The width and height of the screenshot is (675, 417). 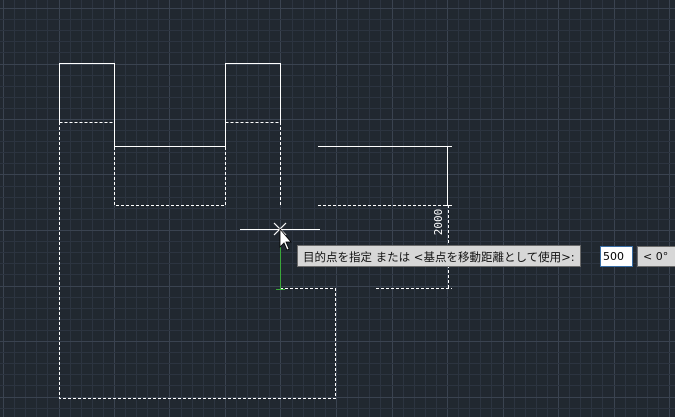 What do you see at coordinates (282, 236) in the screenshot?
I see `crosshair-arrow-icon` at bounding box center [282, 236].